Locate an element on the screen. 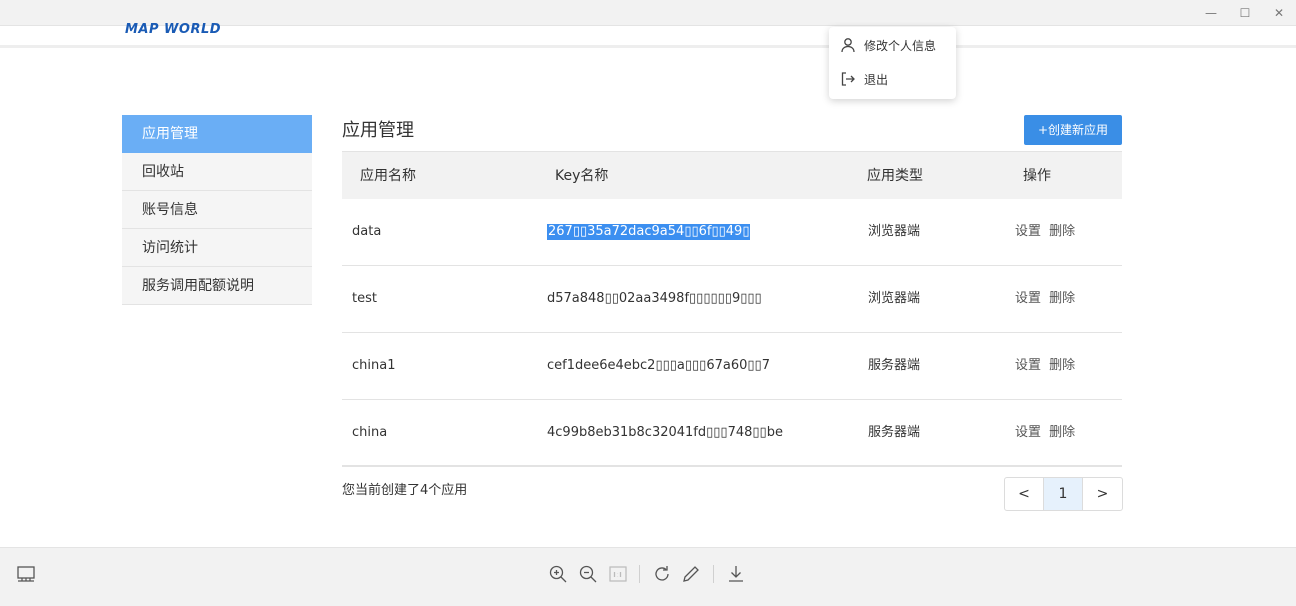 Image resolution: width=1296 pixels, height=606 pixels. close-icon: ✕ is located at coordinates (1279, 13).